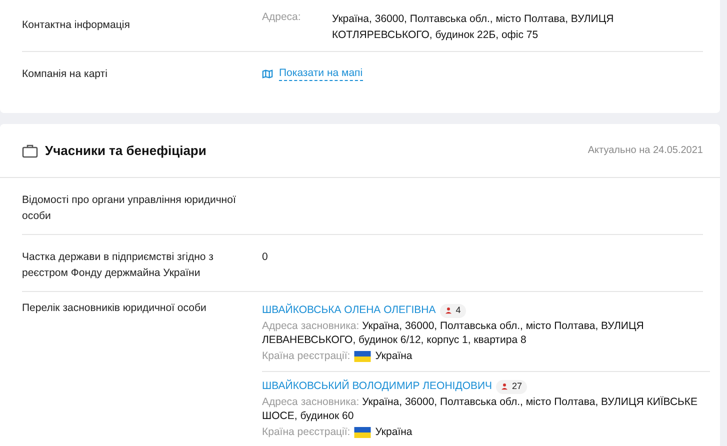 Image resolution: width=727 pixels, height=446 pixels. What do you see at coordinates (76, 25) in the screenshot?
I see `field-label: Контактна інформація` at bounding box center [76, 25].